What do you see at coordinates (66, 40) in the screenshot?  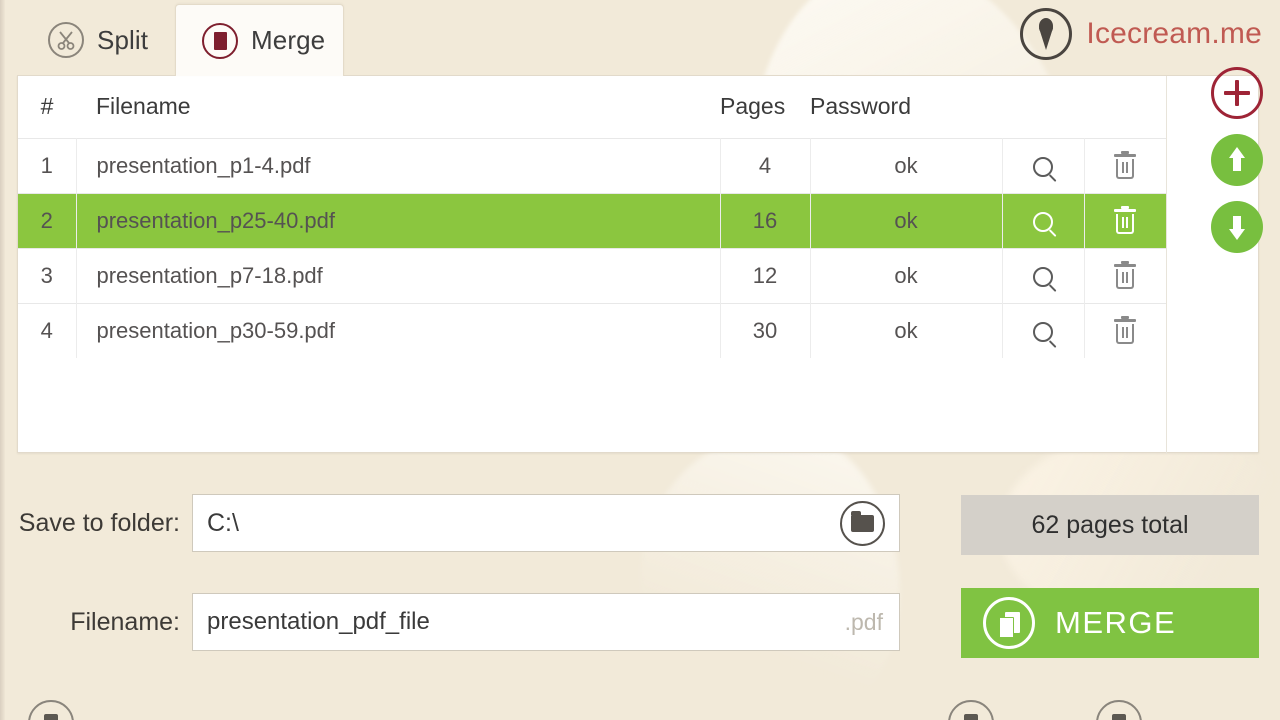 I see `scissors-icon` at bounding box center [66, 40].